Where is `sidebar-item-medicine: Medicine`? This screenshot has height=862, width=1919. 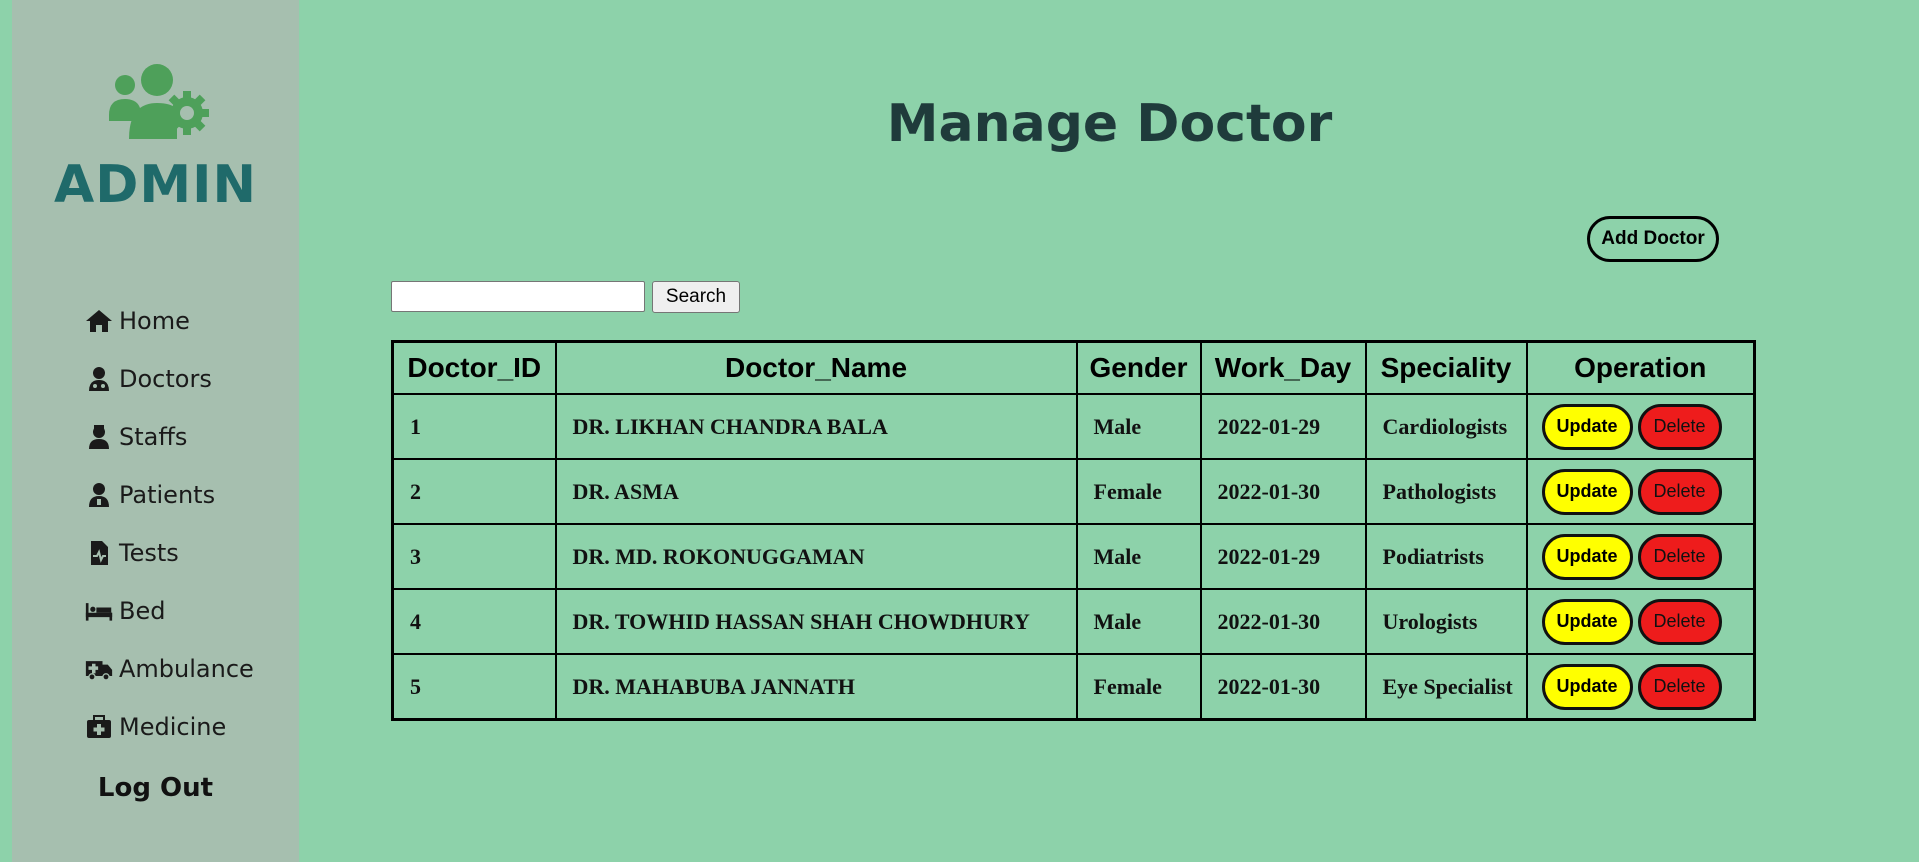
sidebar-item-medicine: Medicine is located at coordinates (169, 727).